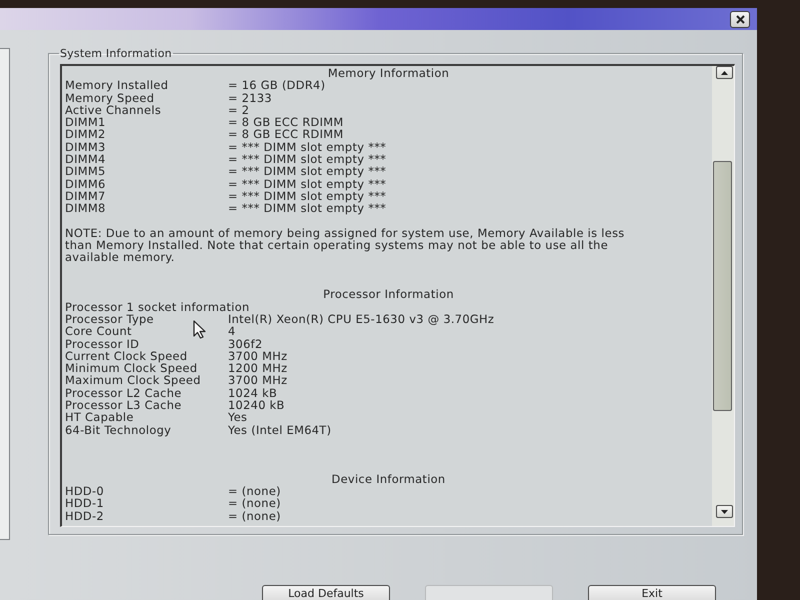 Image resolution: width=800 pixels, height=600 pixels. Describe the element at coordinates (85, 147) in the screenshot. I see `field-label: DIMM3` at that location.